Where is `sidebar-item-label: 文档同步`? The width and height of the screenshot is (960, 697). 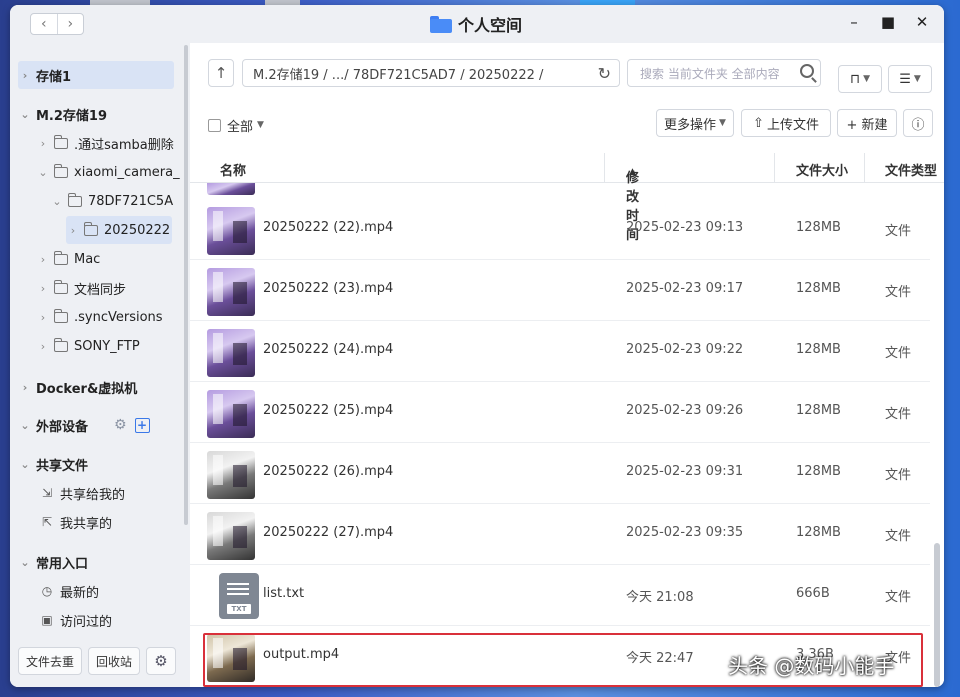
sidebar-item-label: 文档同步 is located at coordinates (100, 290).